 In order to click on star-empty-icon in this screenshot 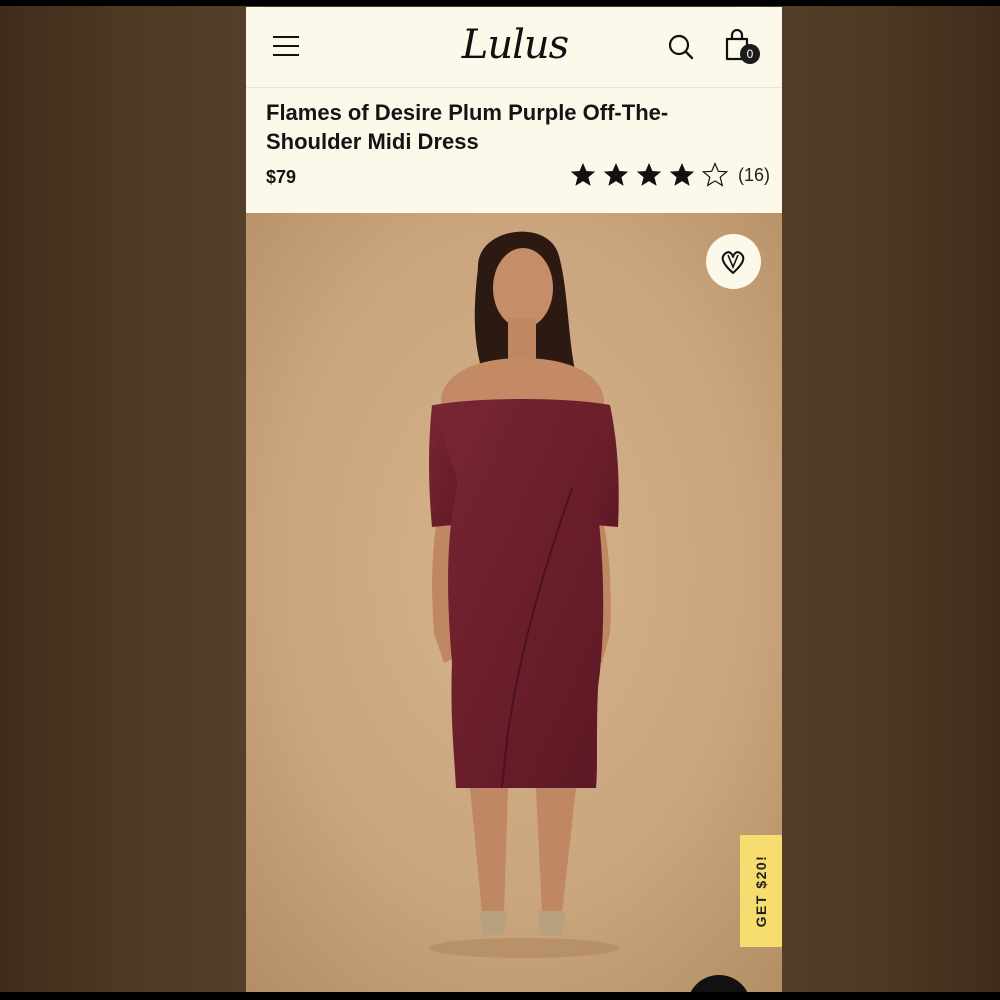, I will do `click(715, 174)`.